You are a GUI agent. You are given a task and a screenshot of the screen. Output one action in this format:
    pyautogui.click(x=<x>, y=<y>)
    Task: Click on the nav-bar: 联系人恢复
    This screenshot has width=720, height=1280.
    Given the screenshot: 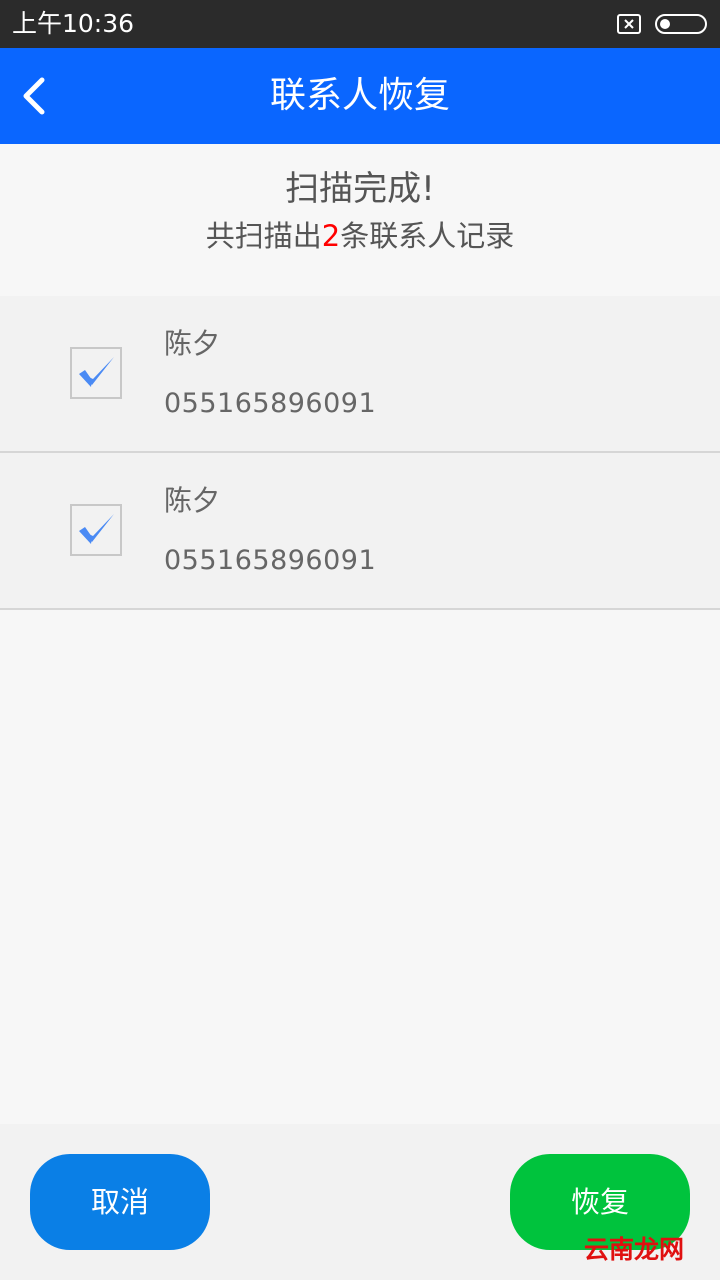 What is the action you would take?
    pyautogui.click(x=360, y=96)
    